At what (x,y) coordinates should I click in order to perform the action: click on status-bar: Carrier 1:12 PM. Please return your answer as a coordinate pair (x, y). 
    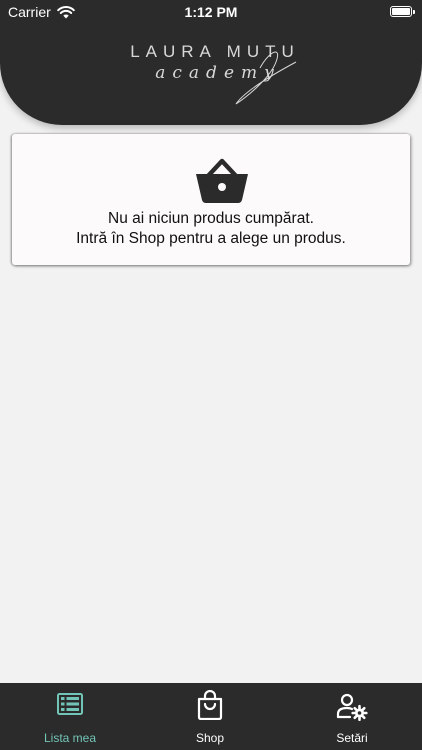
    Looking at the image, I should click on (211, 12).